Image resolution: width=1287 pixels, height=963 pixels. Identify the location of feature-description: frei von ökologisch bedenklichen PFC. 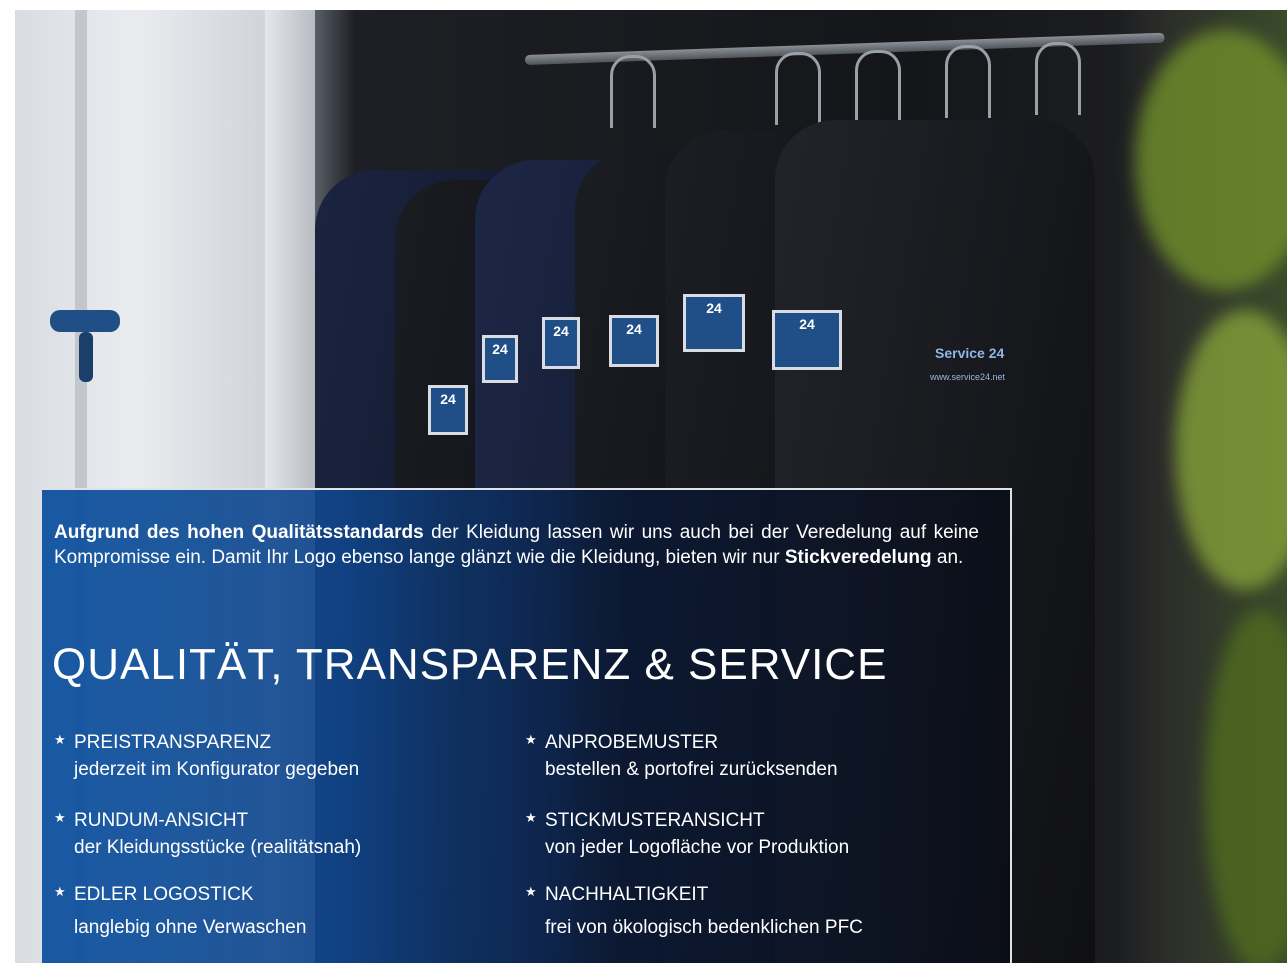
(704, 927).